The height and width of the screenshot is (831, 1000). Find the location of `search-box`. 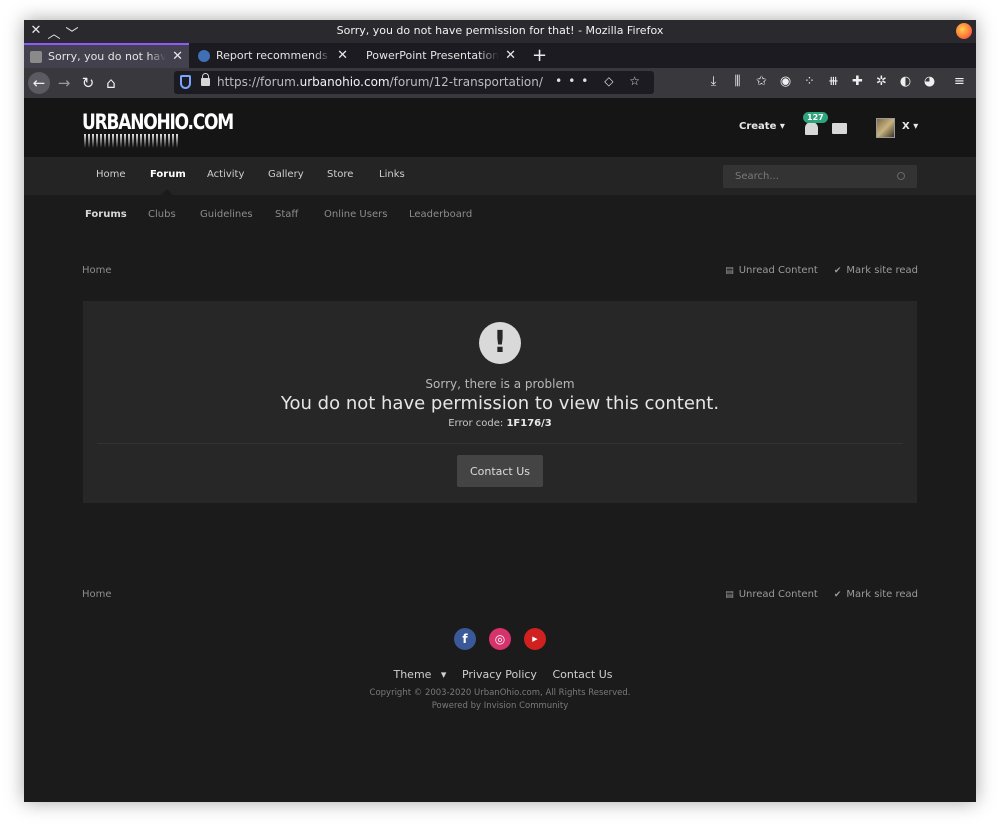

search-box is located at coordinates (820, 176).